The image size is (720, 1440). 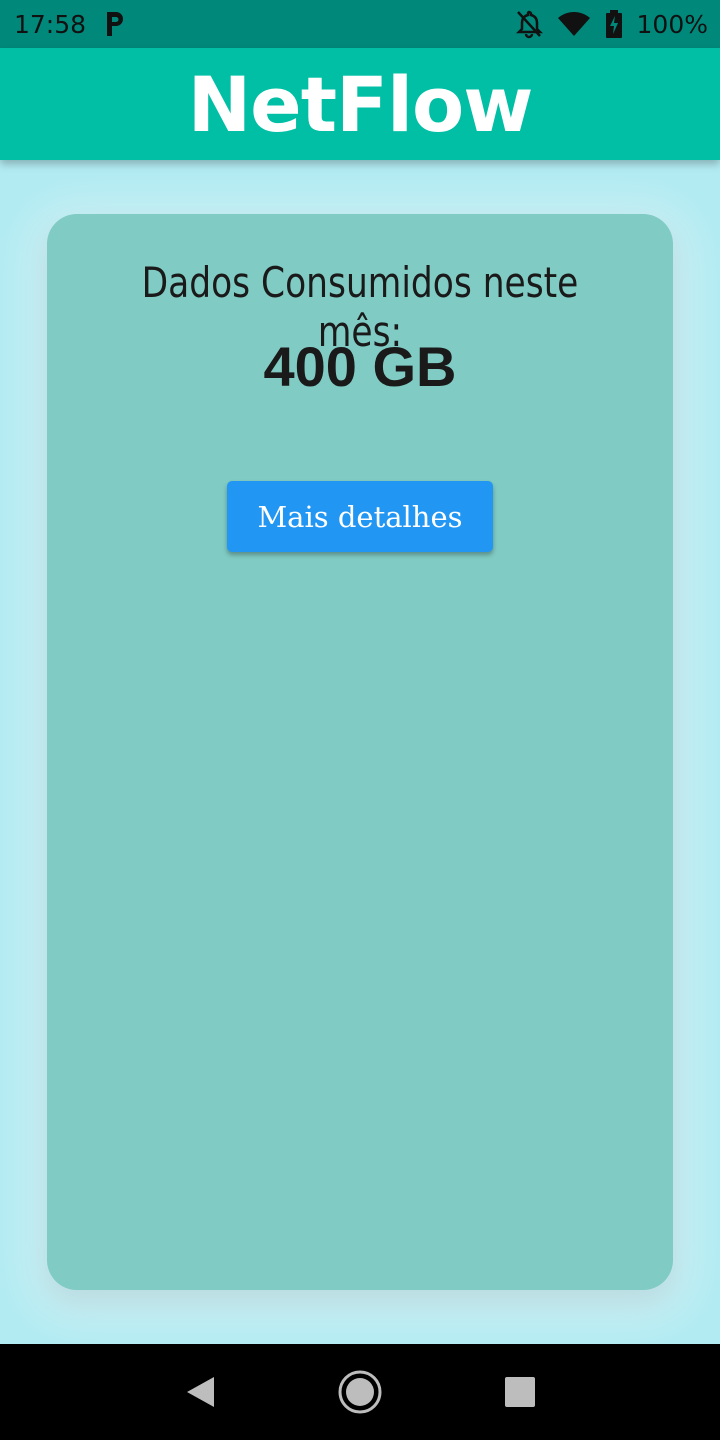 What do you see at coordinates (360, 24) in the screenshot?
I see `status-bar: 17:58 100%` at bounding box center [360, 24].